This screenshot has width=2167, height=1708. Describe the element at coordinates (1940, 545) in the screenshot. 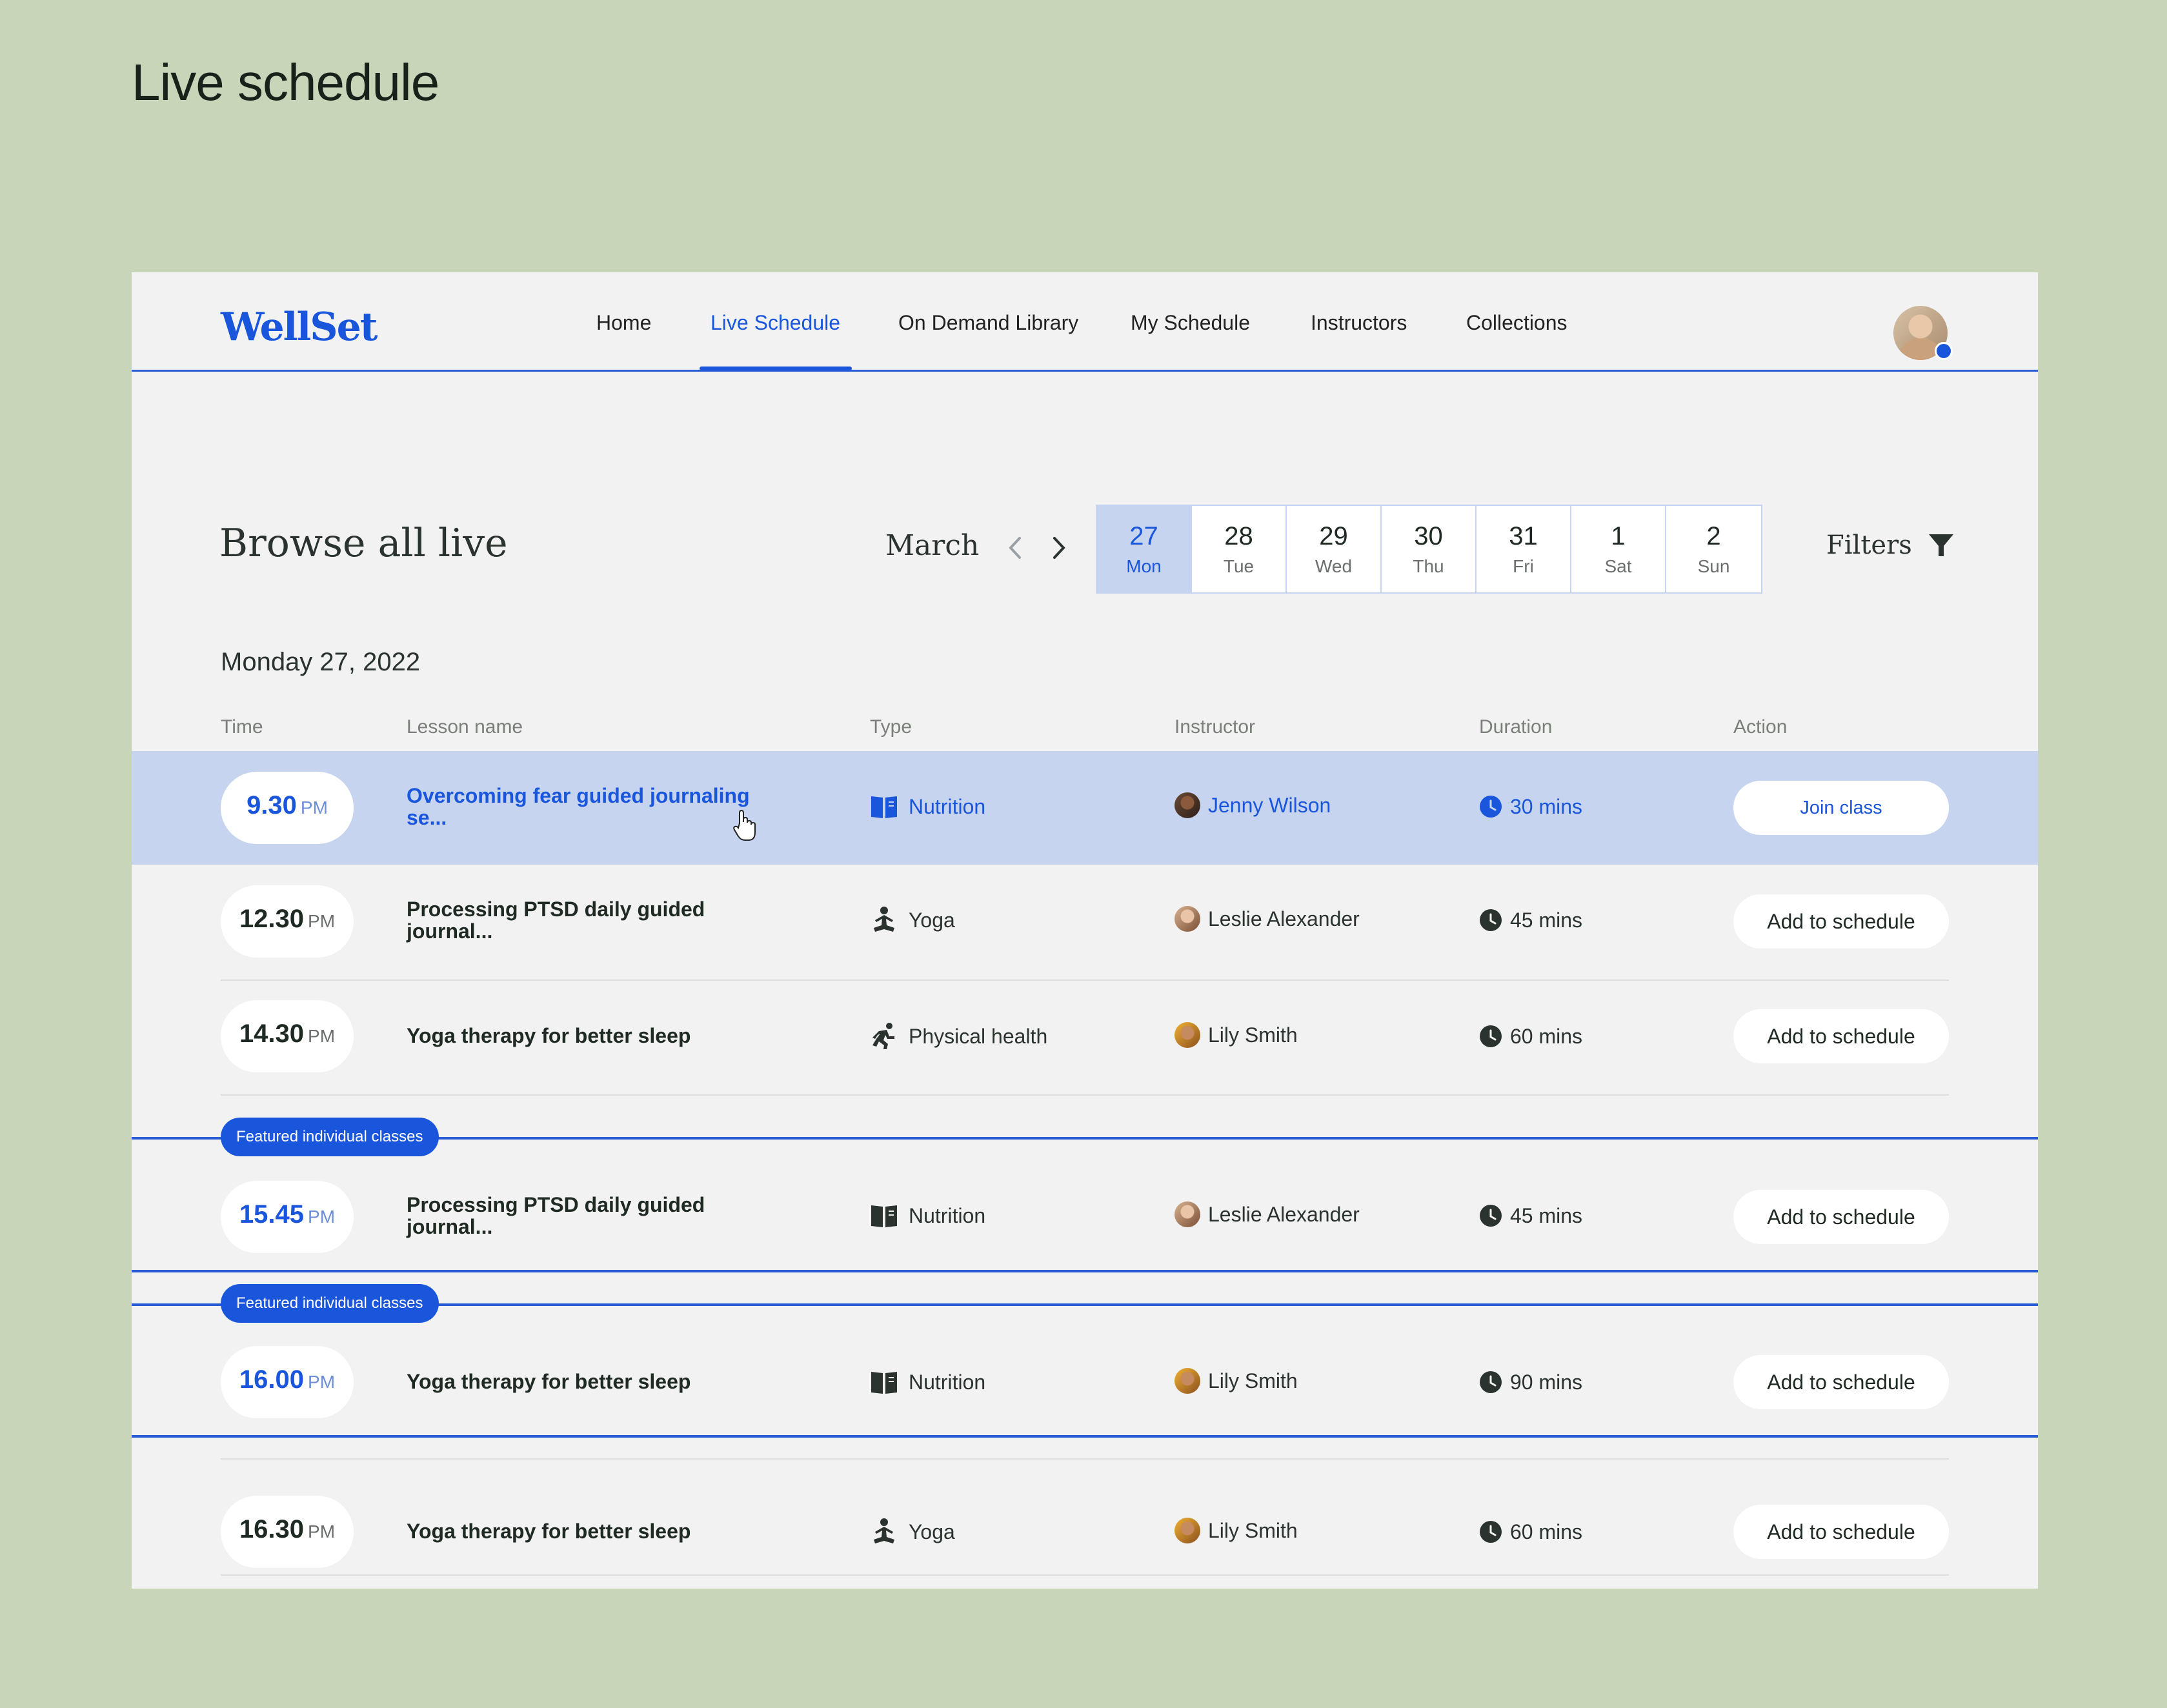

I see `filter-icon` at that location.